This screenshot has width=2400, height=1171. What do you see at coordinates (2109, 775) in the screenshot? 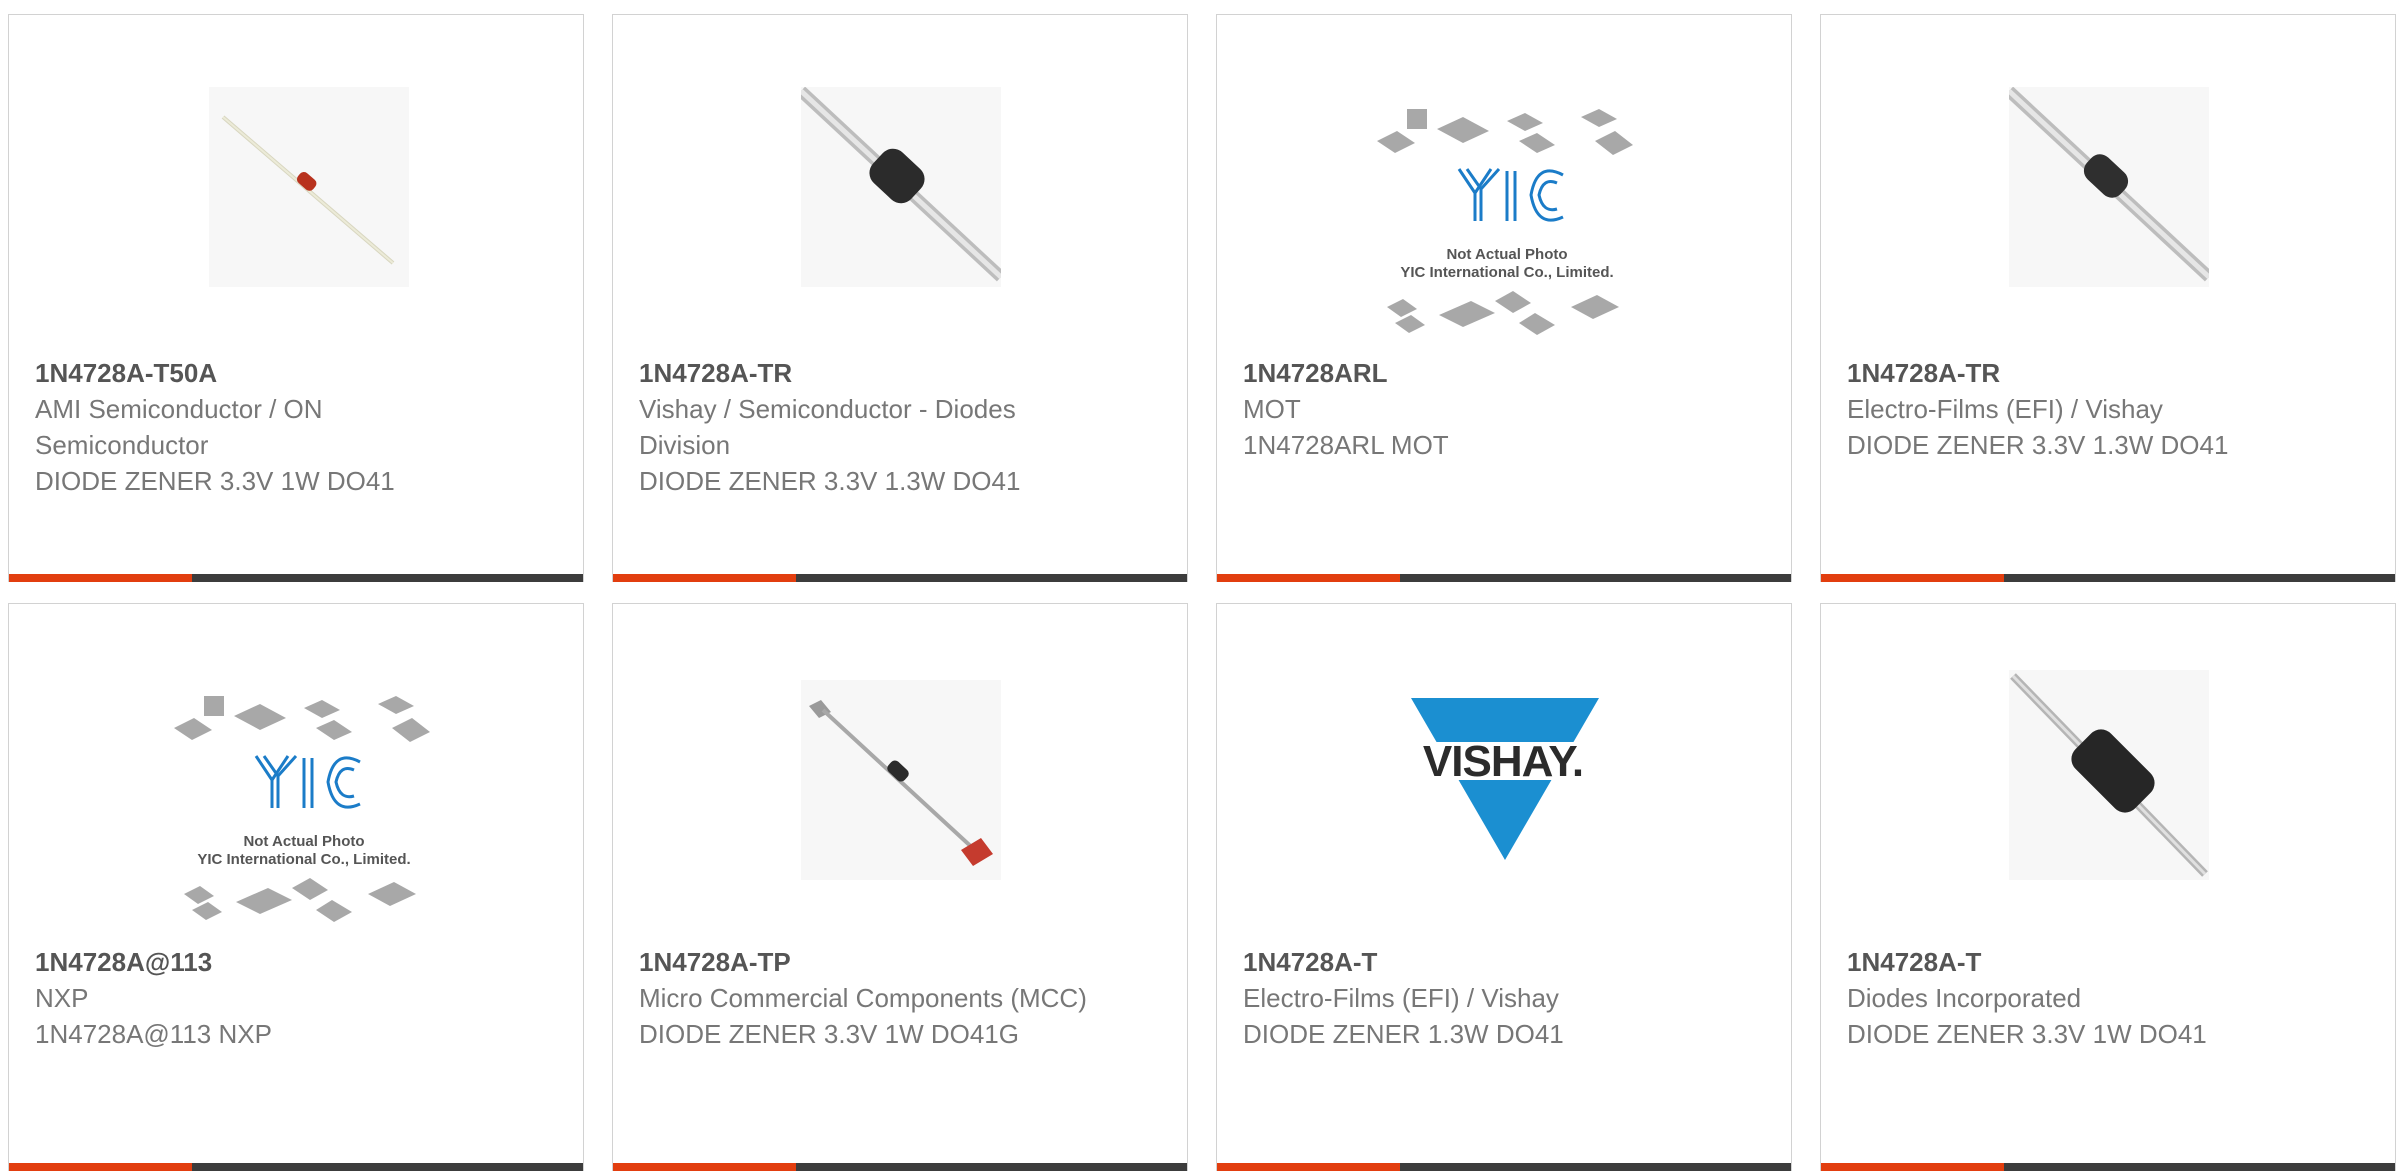
I see `axial-diode-large-black-icon` at bounding box center [2109, 775].